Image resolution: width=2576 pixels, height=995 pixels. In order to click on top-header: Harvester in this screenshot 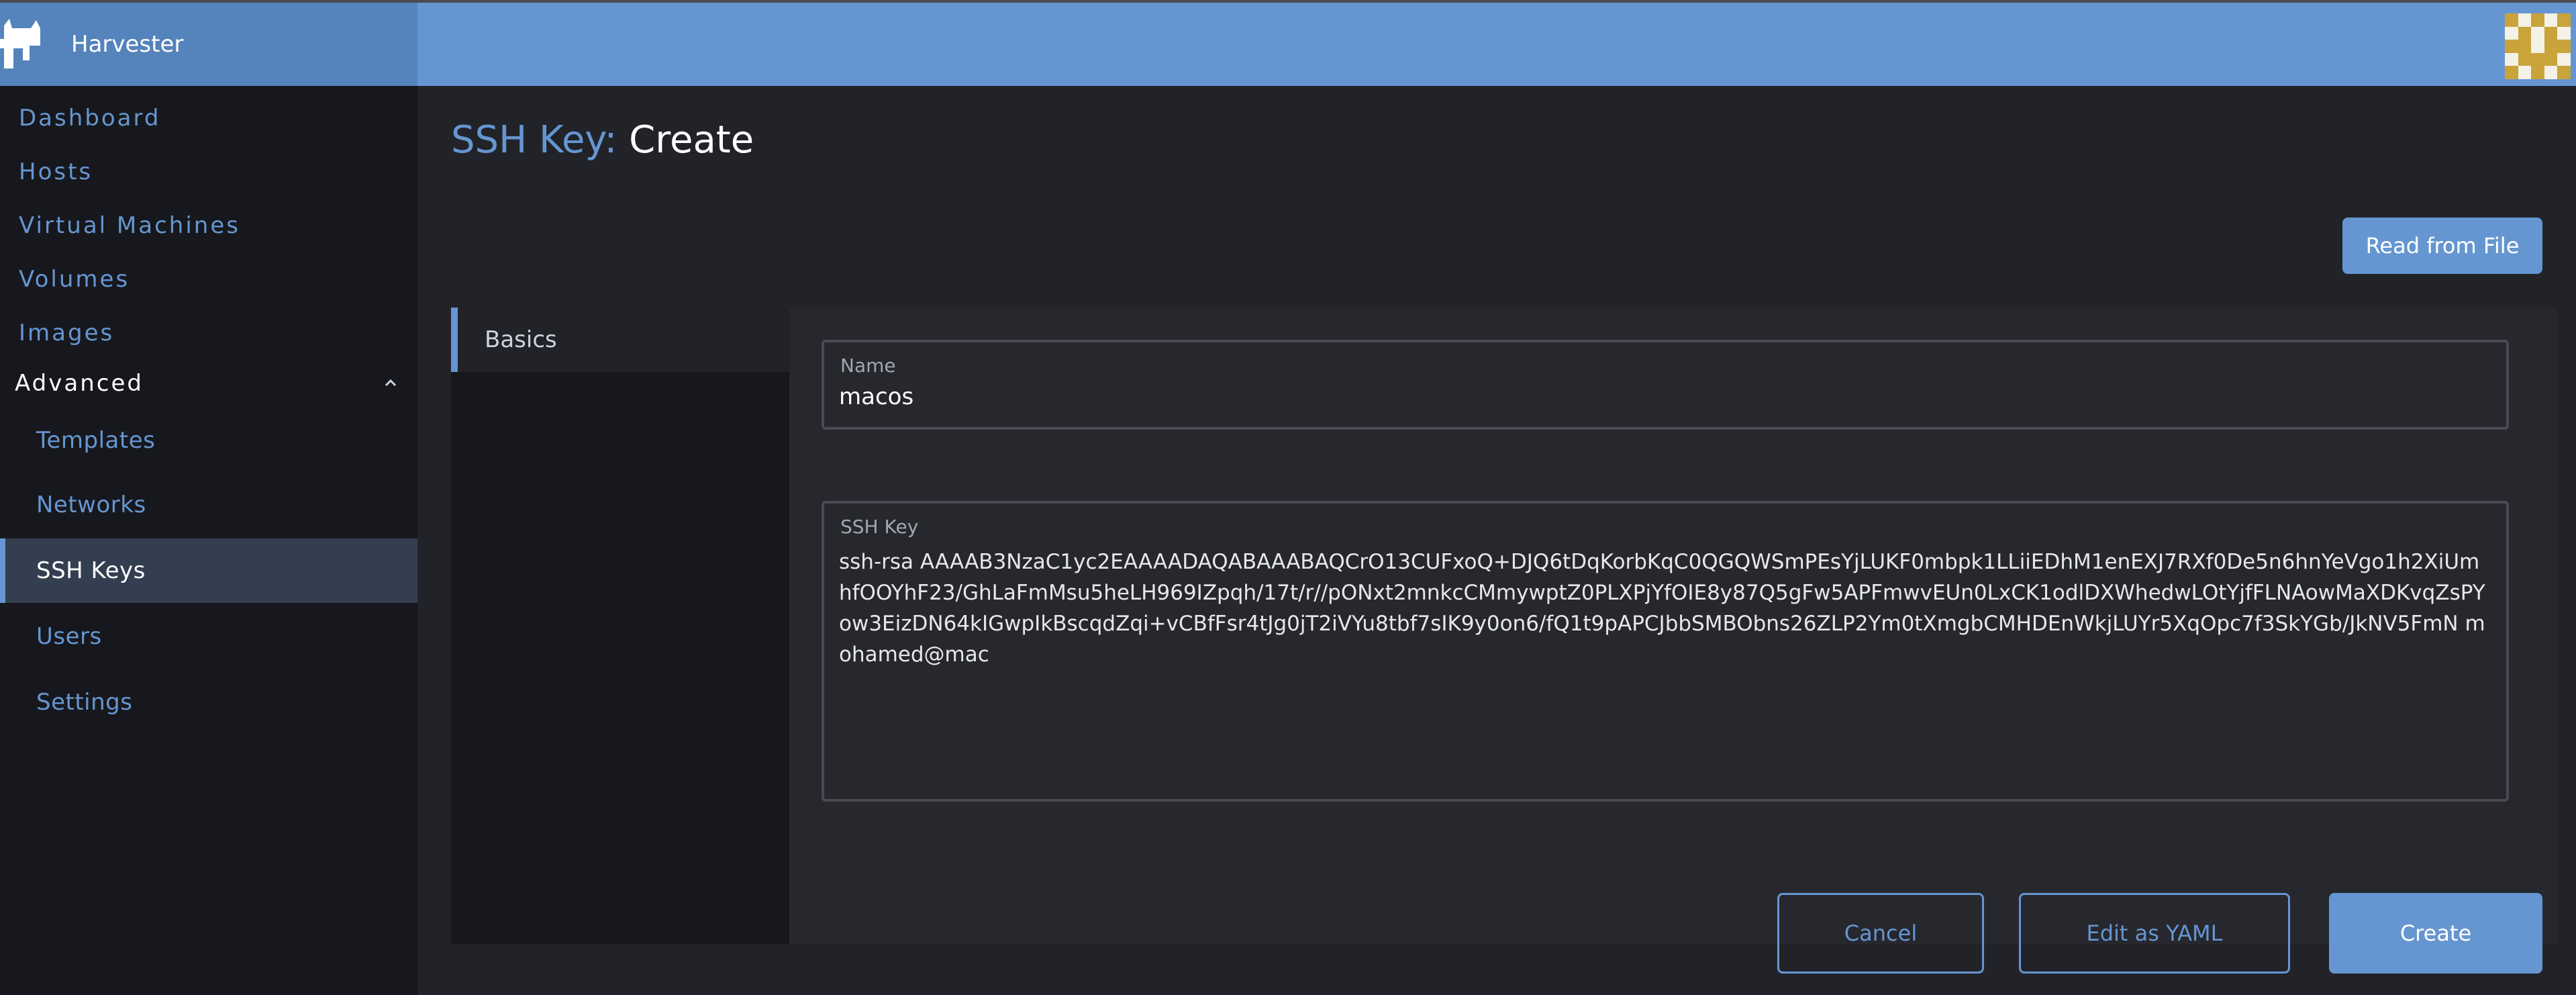, I will do `click(1288, 43)`.